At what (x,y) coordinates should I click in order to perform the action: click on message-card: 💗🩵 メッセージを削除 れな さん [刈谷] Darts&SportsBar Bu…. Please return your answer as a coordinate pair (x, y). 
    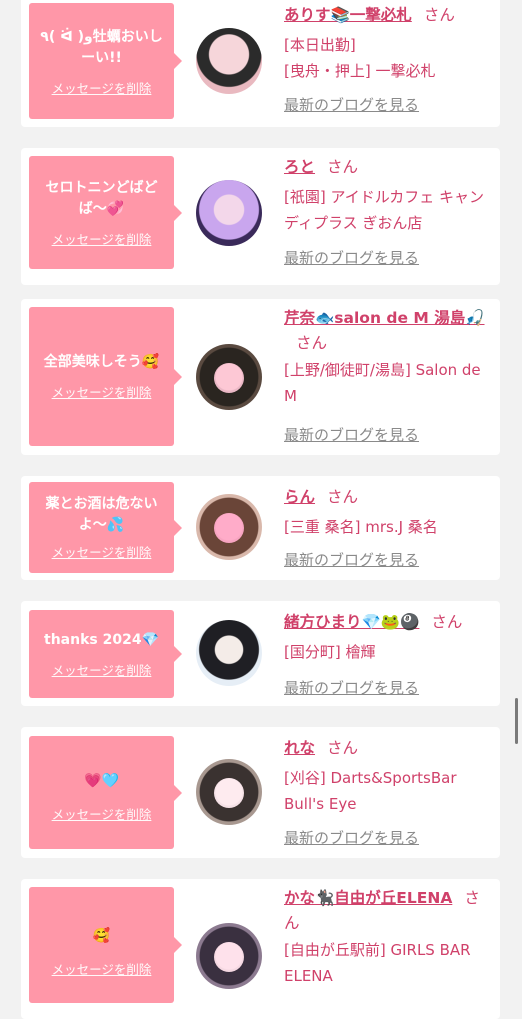
    Looking at the image, I should click on (260, 792).